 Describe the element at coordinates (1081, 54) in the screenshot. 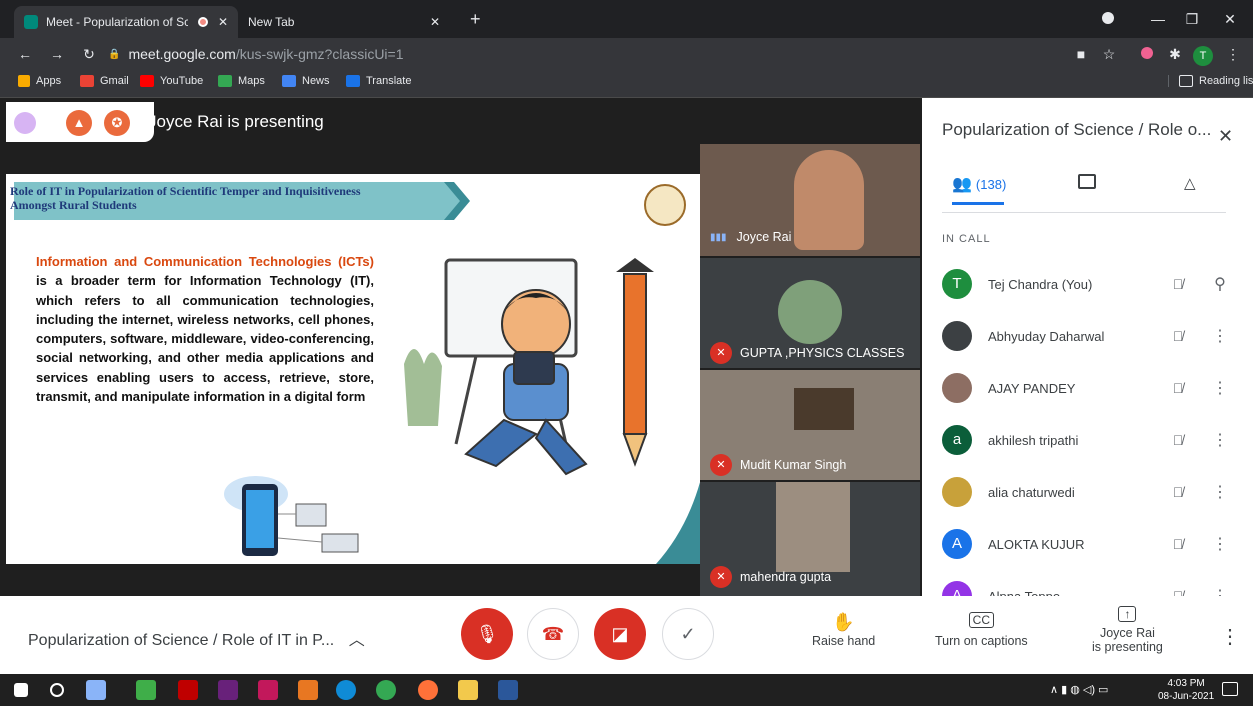

I see `camera-icon: ■` at that location.